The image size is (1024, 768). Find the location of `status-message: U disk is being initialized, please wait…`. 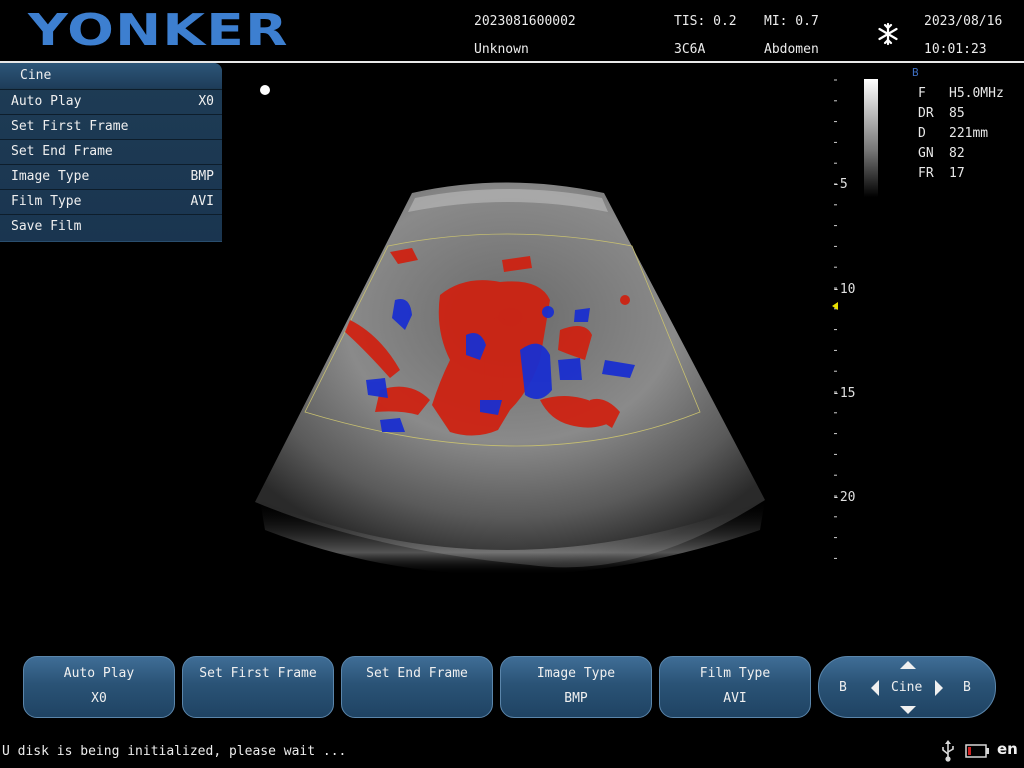

status-message: U disk is being initialized, please wait… is located at coordinates (174, 751).